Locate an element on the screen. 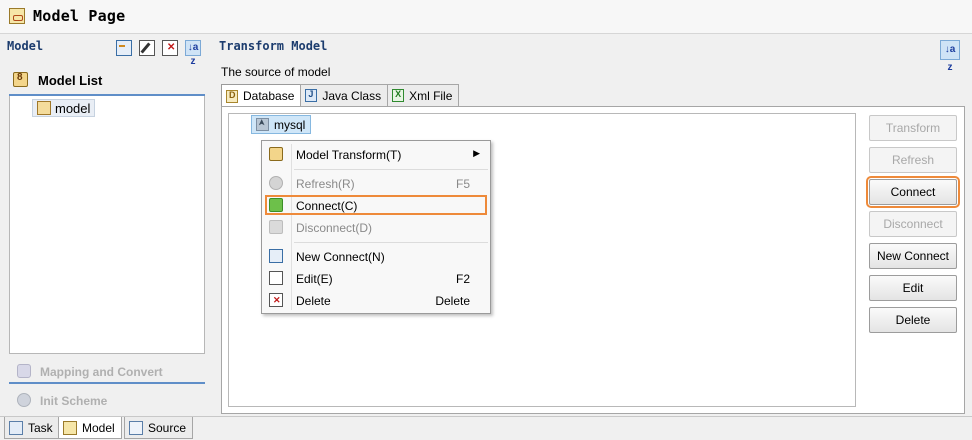 This screenshot has height=440, width=972. model-icon is located at coordinates (70, 427).